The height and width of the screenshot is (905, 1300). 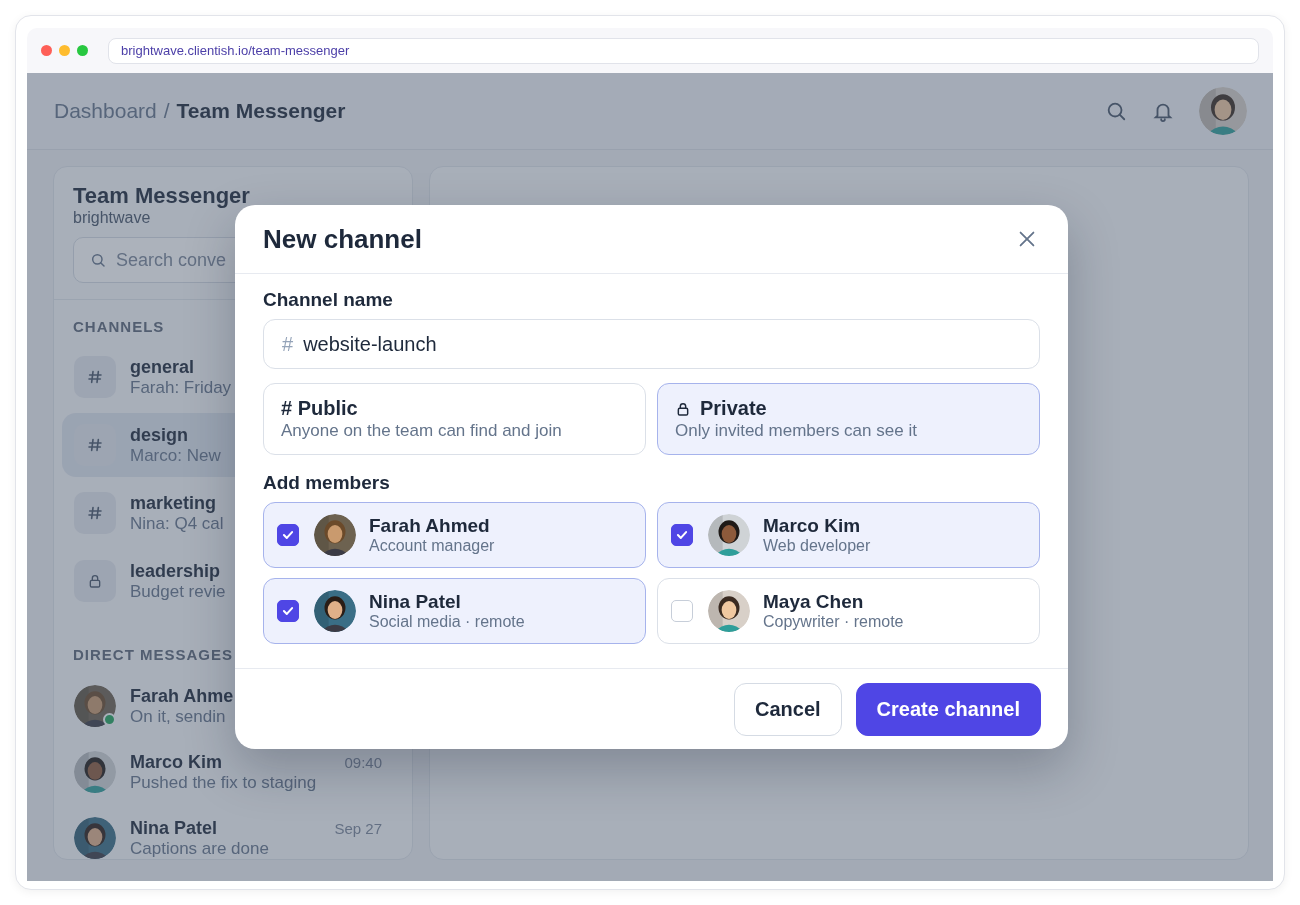 What do you see at coordinates (233, 832) in the screenshot?
I see `direct-message-item: Nina Patel Sep 27 Captions are done` at bounding box center [233, 832].